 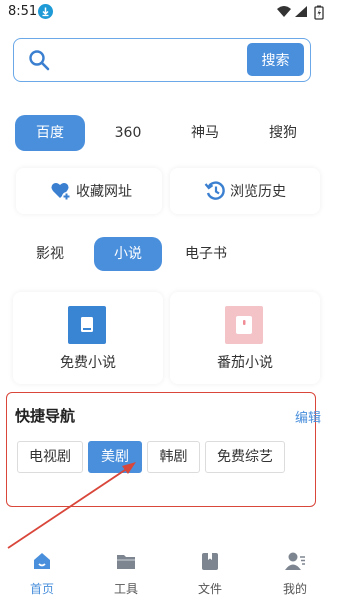 What do you see at coordinates (168, 570) in the screenshot?
I see `bottom-nav: 首页 工具 文件 我的` at bounding box center [168, 570].